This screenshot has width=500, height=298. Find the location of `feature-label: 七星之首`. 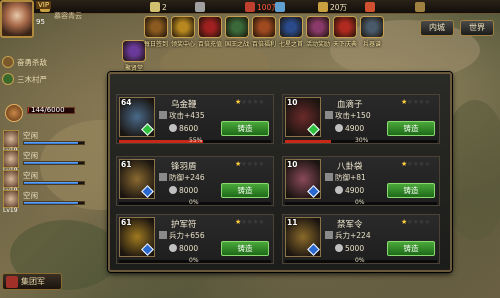

feature-label: 七星之首 is located at coordinates (290, 44).